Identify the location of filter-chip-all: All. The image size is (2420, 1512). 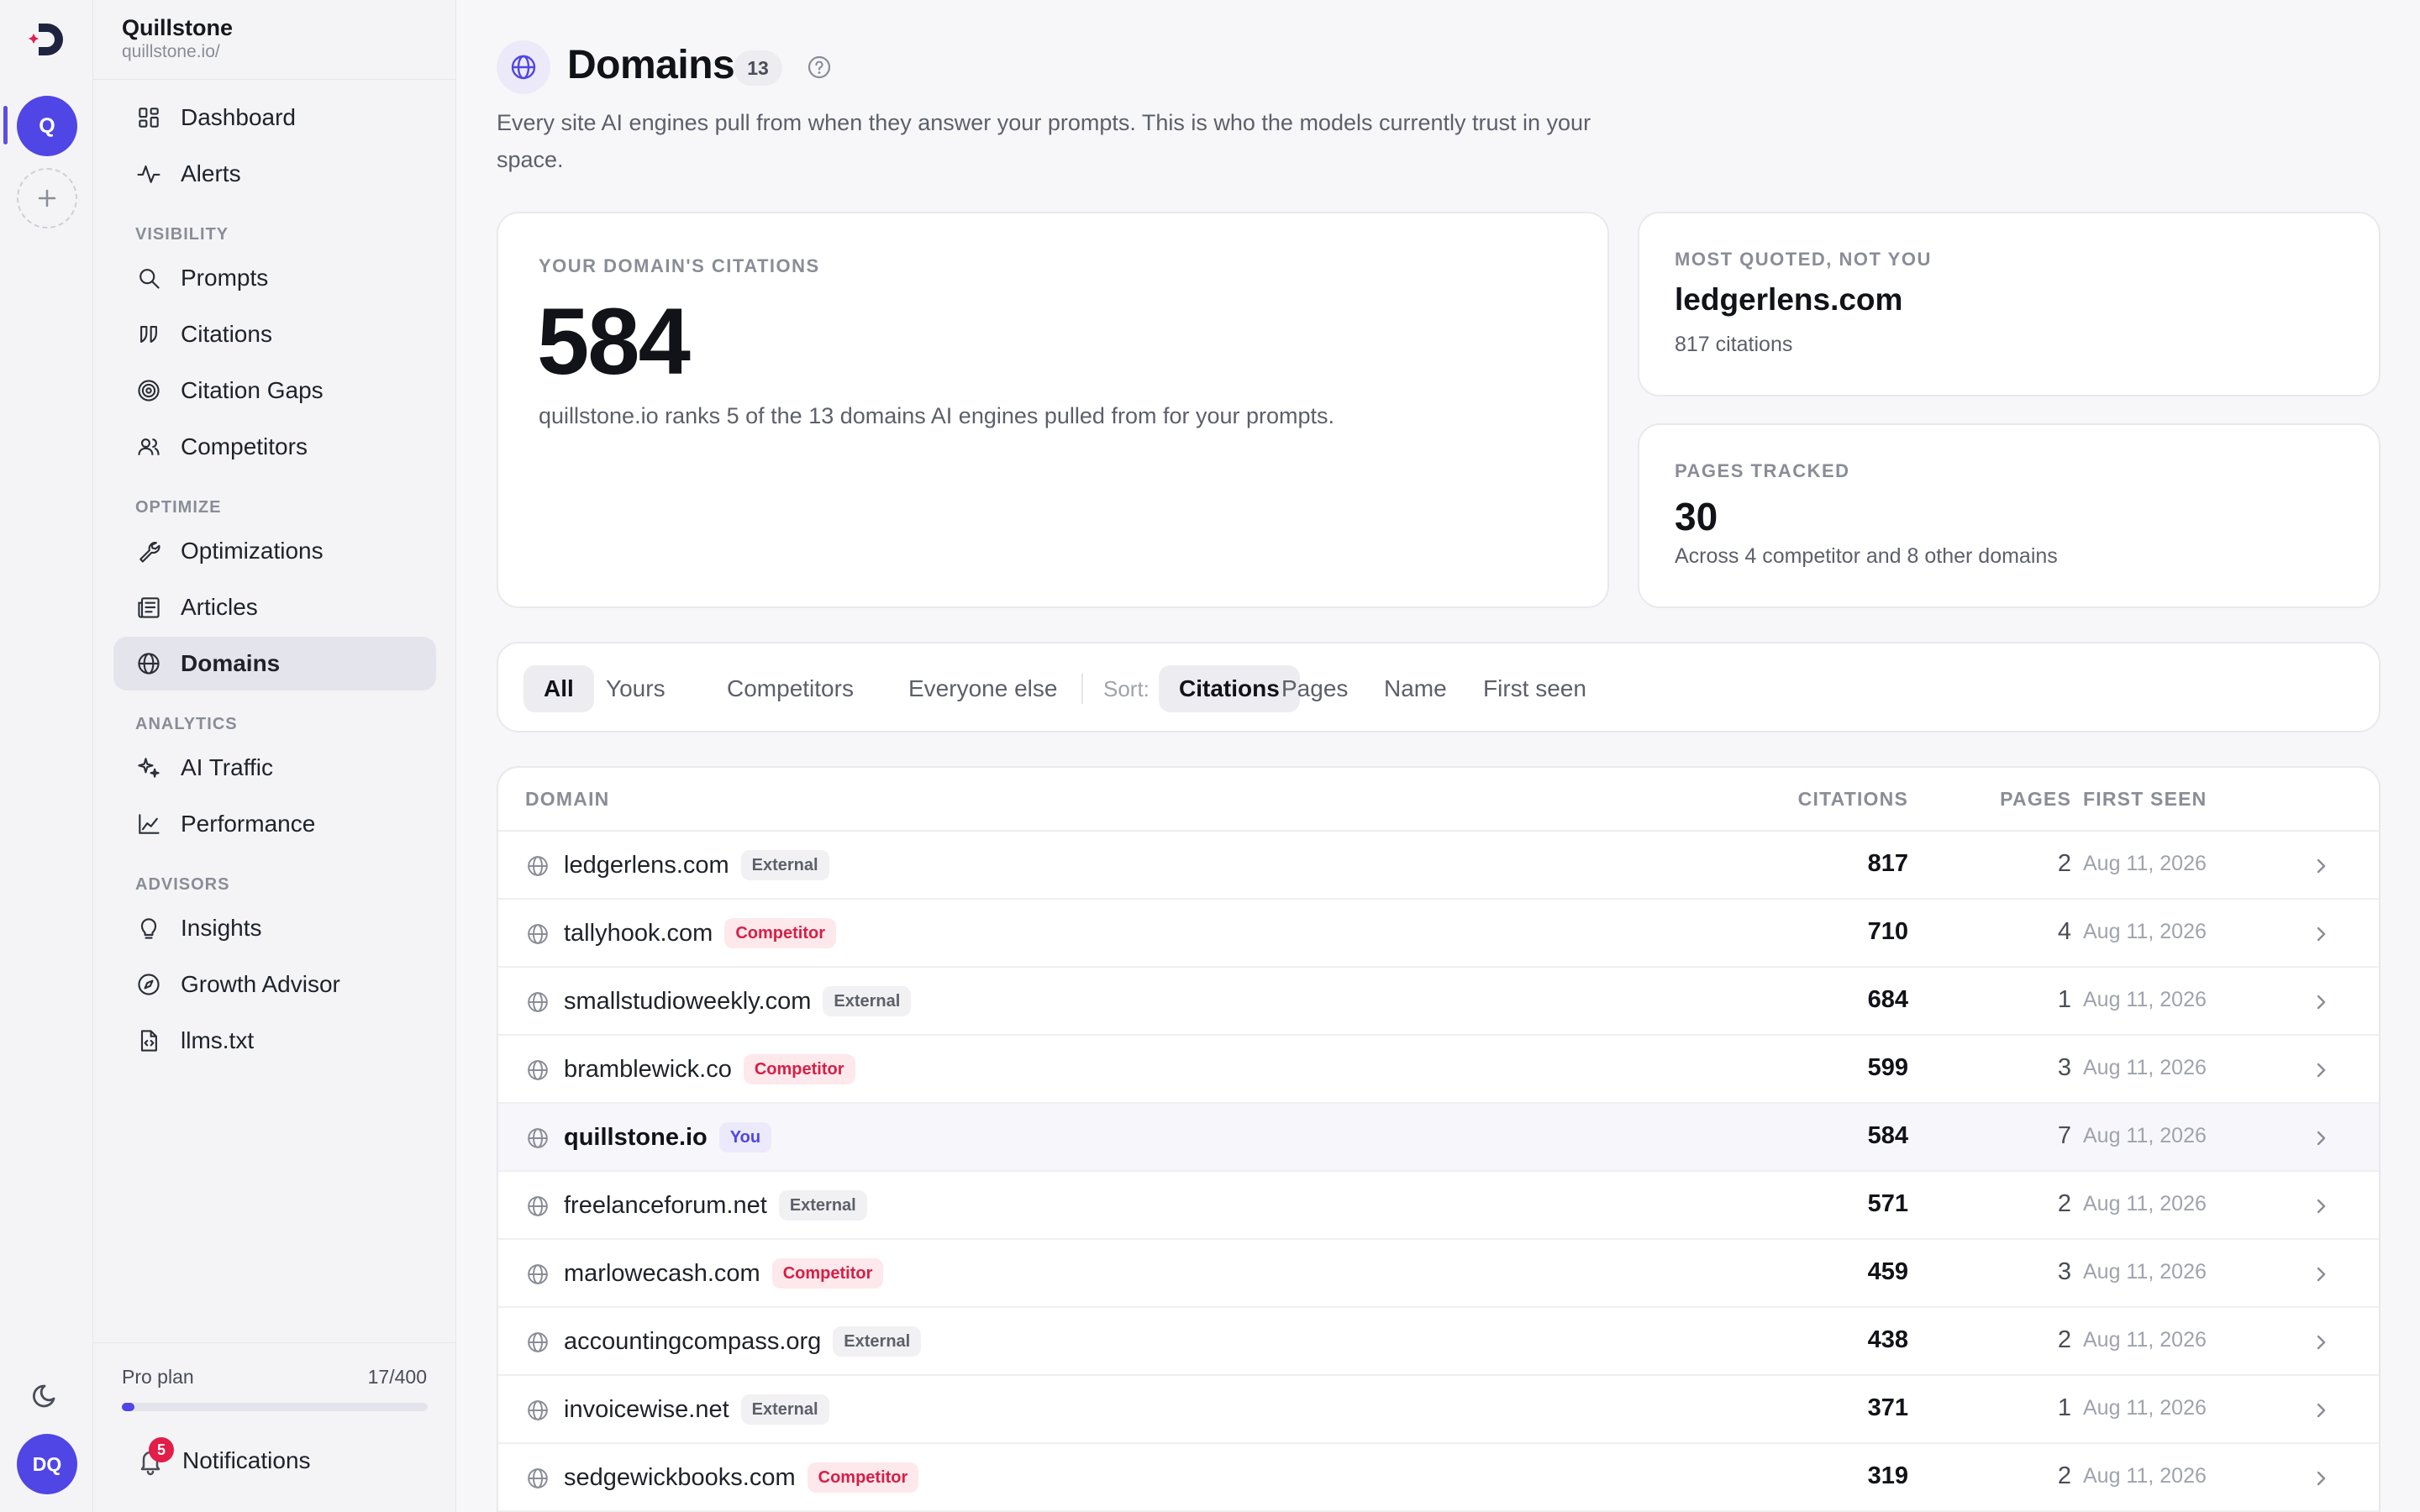
(558, 688).